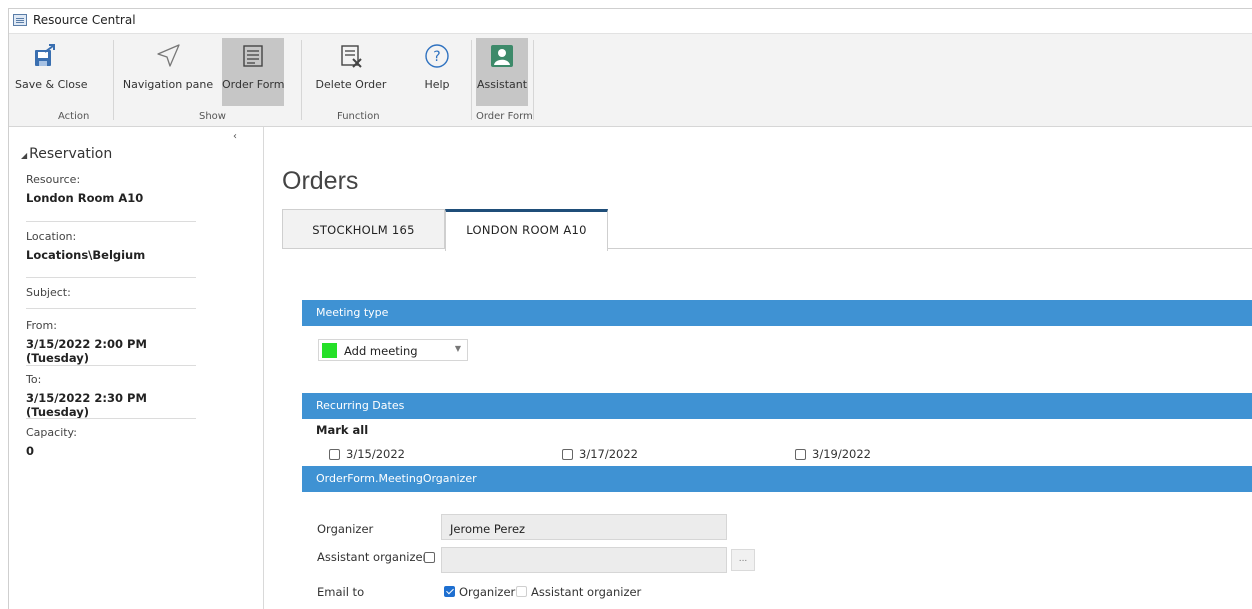 This screenshot has width=1252, height=609. I want to click on field-label: To:, so click(34, 379).